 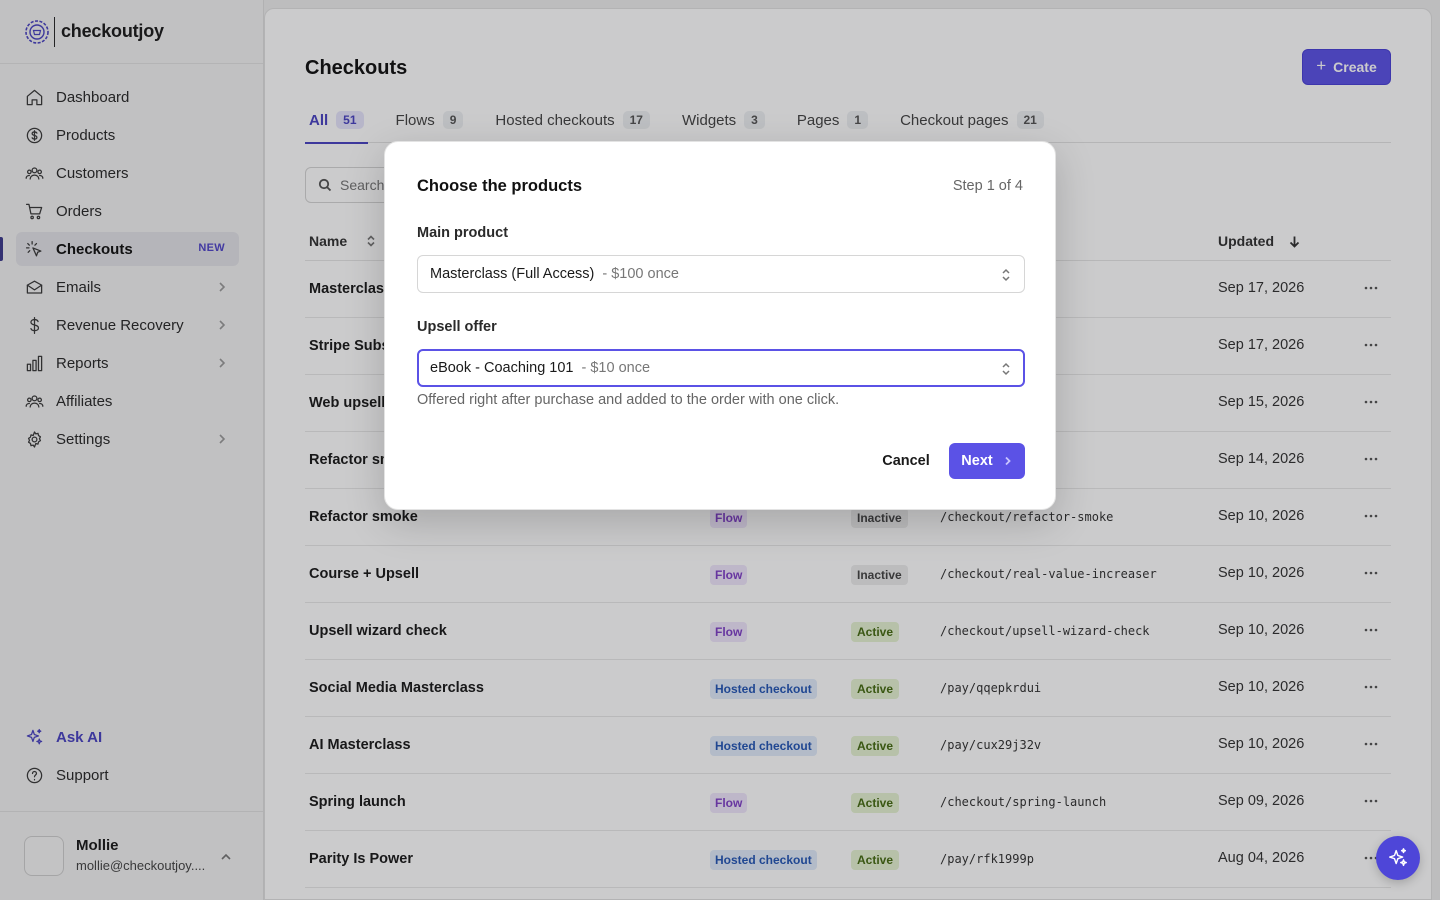 I want to click on step-indicator: Step 1 of 4, so click(x=987, y=186).